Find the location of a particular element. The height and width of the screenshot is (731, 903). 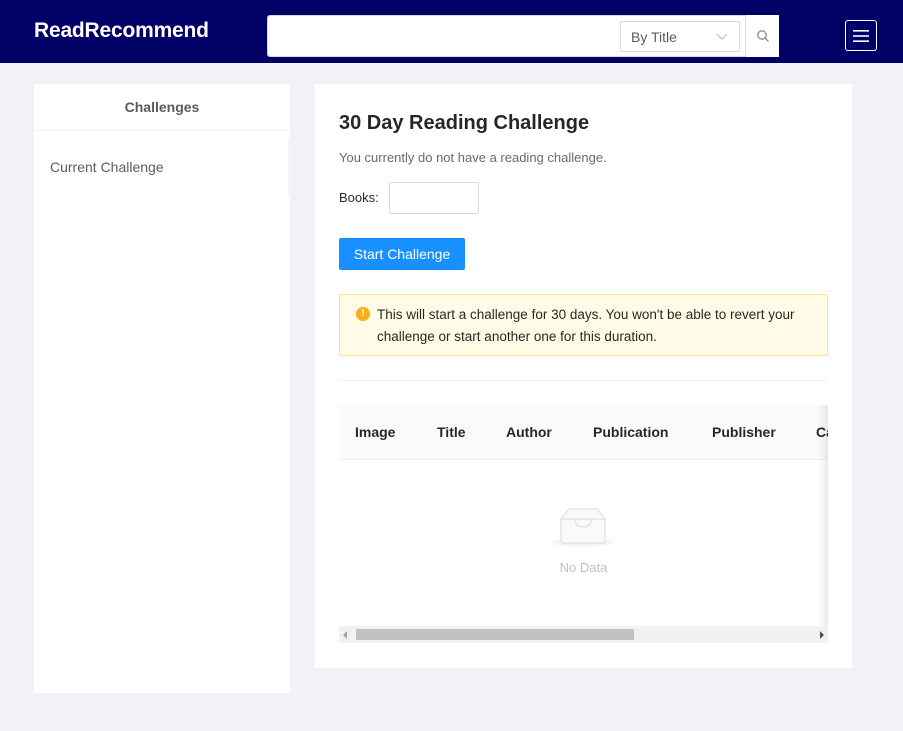

scroll-left-arrow-icon is located at coordinates (345, 635).